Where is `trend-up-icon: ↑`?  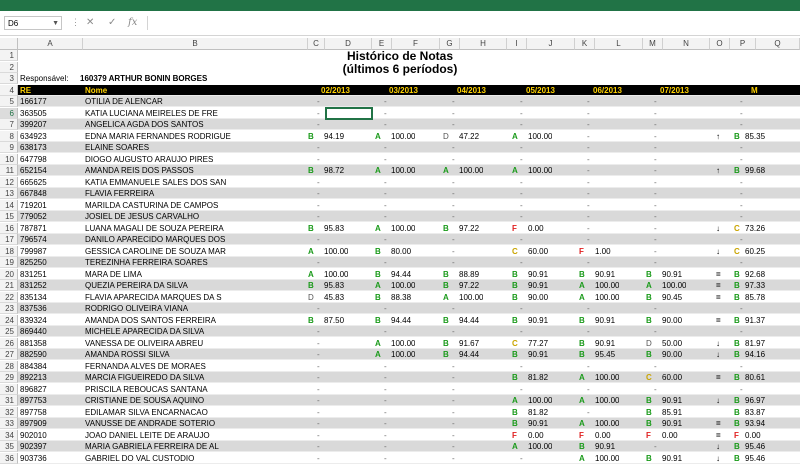 trend-up-icon: ↑ is located at coordinates (718, 170).